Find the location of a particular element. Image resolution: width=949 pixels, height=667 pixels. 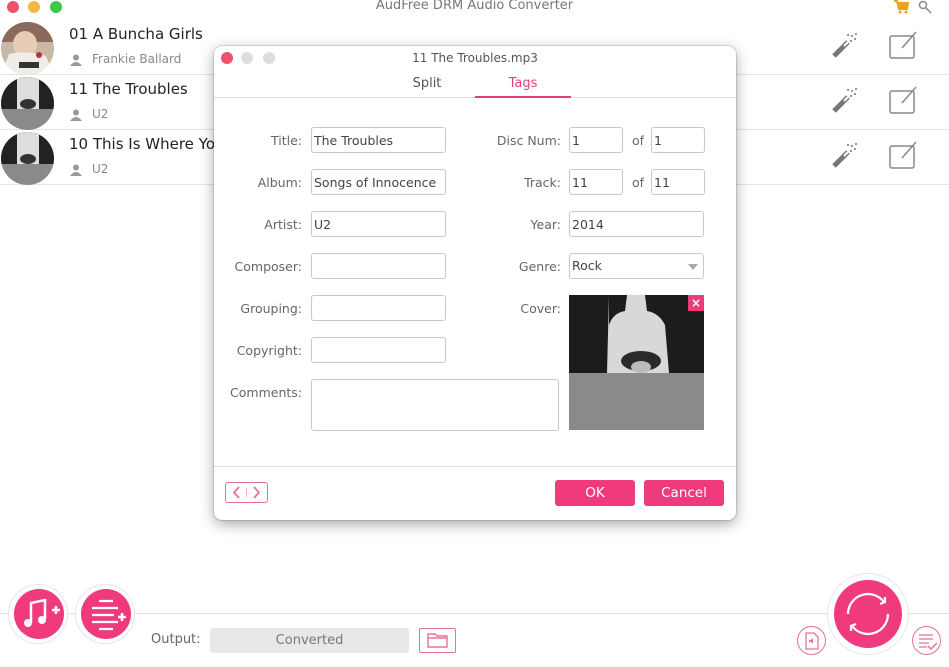

prev-next-nav is located at coordinates (246, 492).